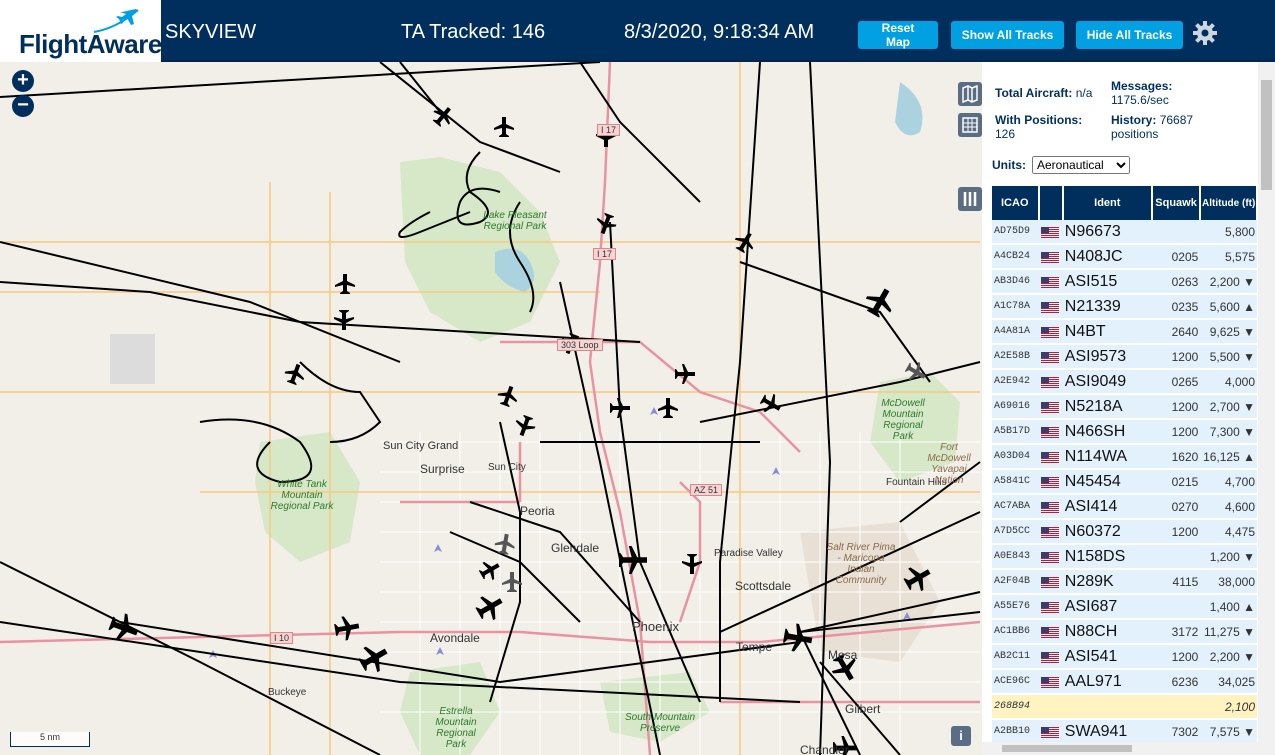 This screenshot has width=1275, height=755. Describe the element at coordinates (50, 739) in the screenshot. I see `map-scale: 5 nm` at that location.